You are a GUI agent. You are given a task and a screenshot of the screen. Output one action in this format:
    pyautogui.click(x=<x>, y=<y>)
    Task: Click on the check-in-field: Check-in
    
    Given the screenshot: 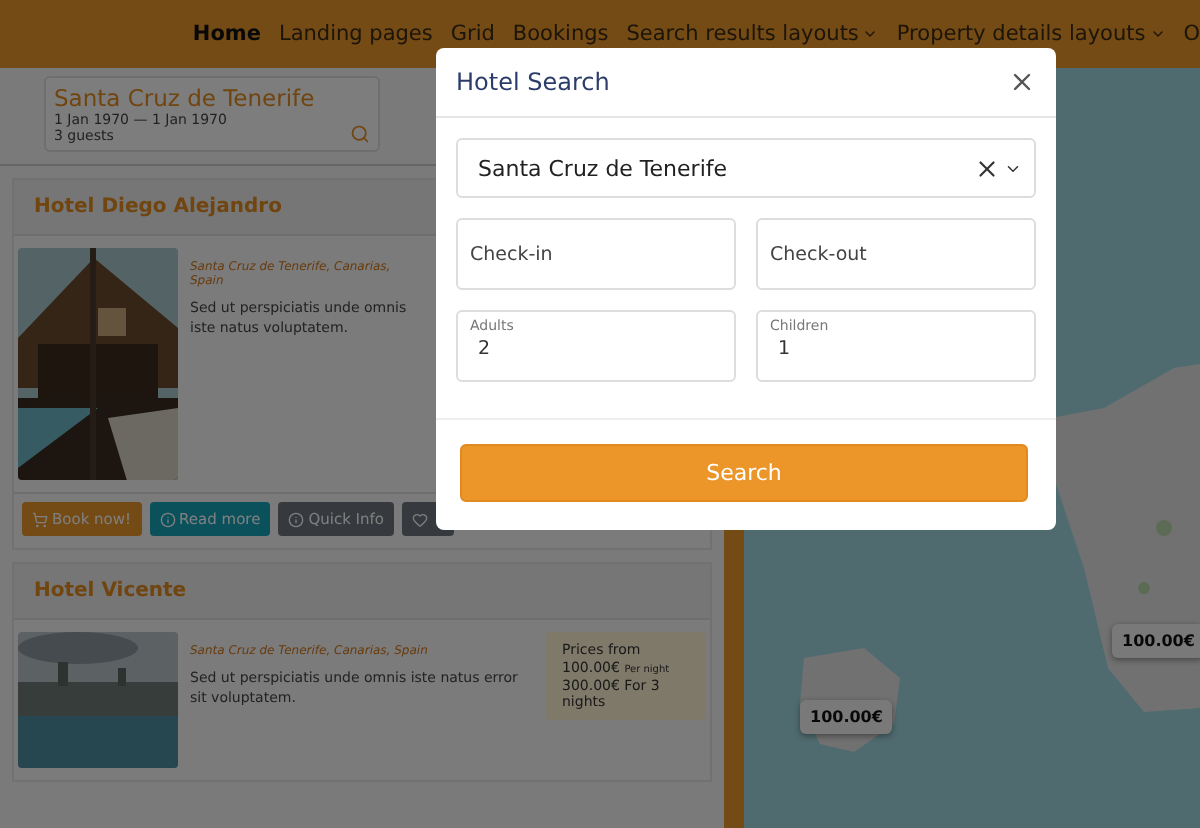 What is the action you would take?
    pyautogui.click(x=596, y=254)
    